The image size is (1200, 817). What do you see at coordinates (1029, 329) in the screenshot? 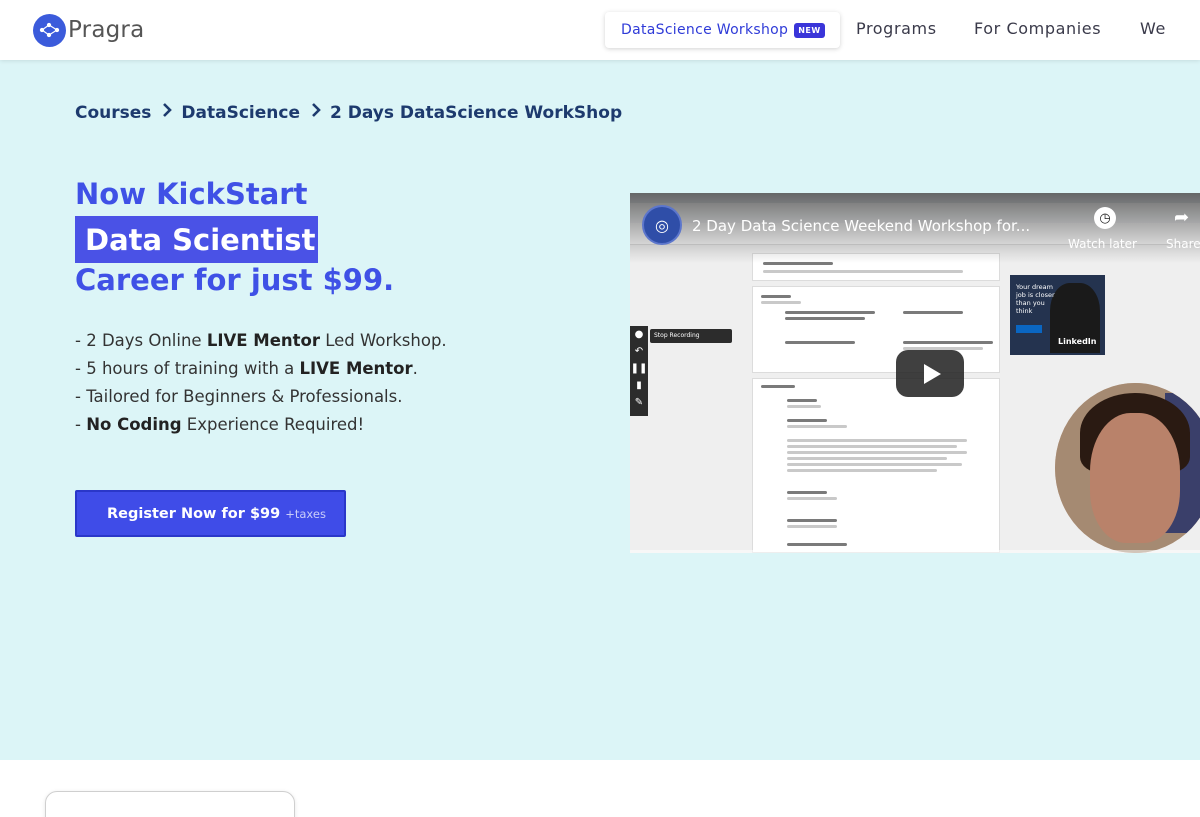
I see `ad-button` at bounding box center [1029, 329].